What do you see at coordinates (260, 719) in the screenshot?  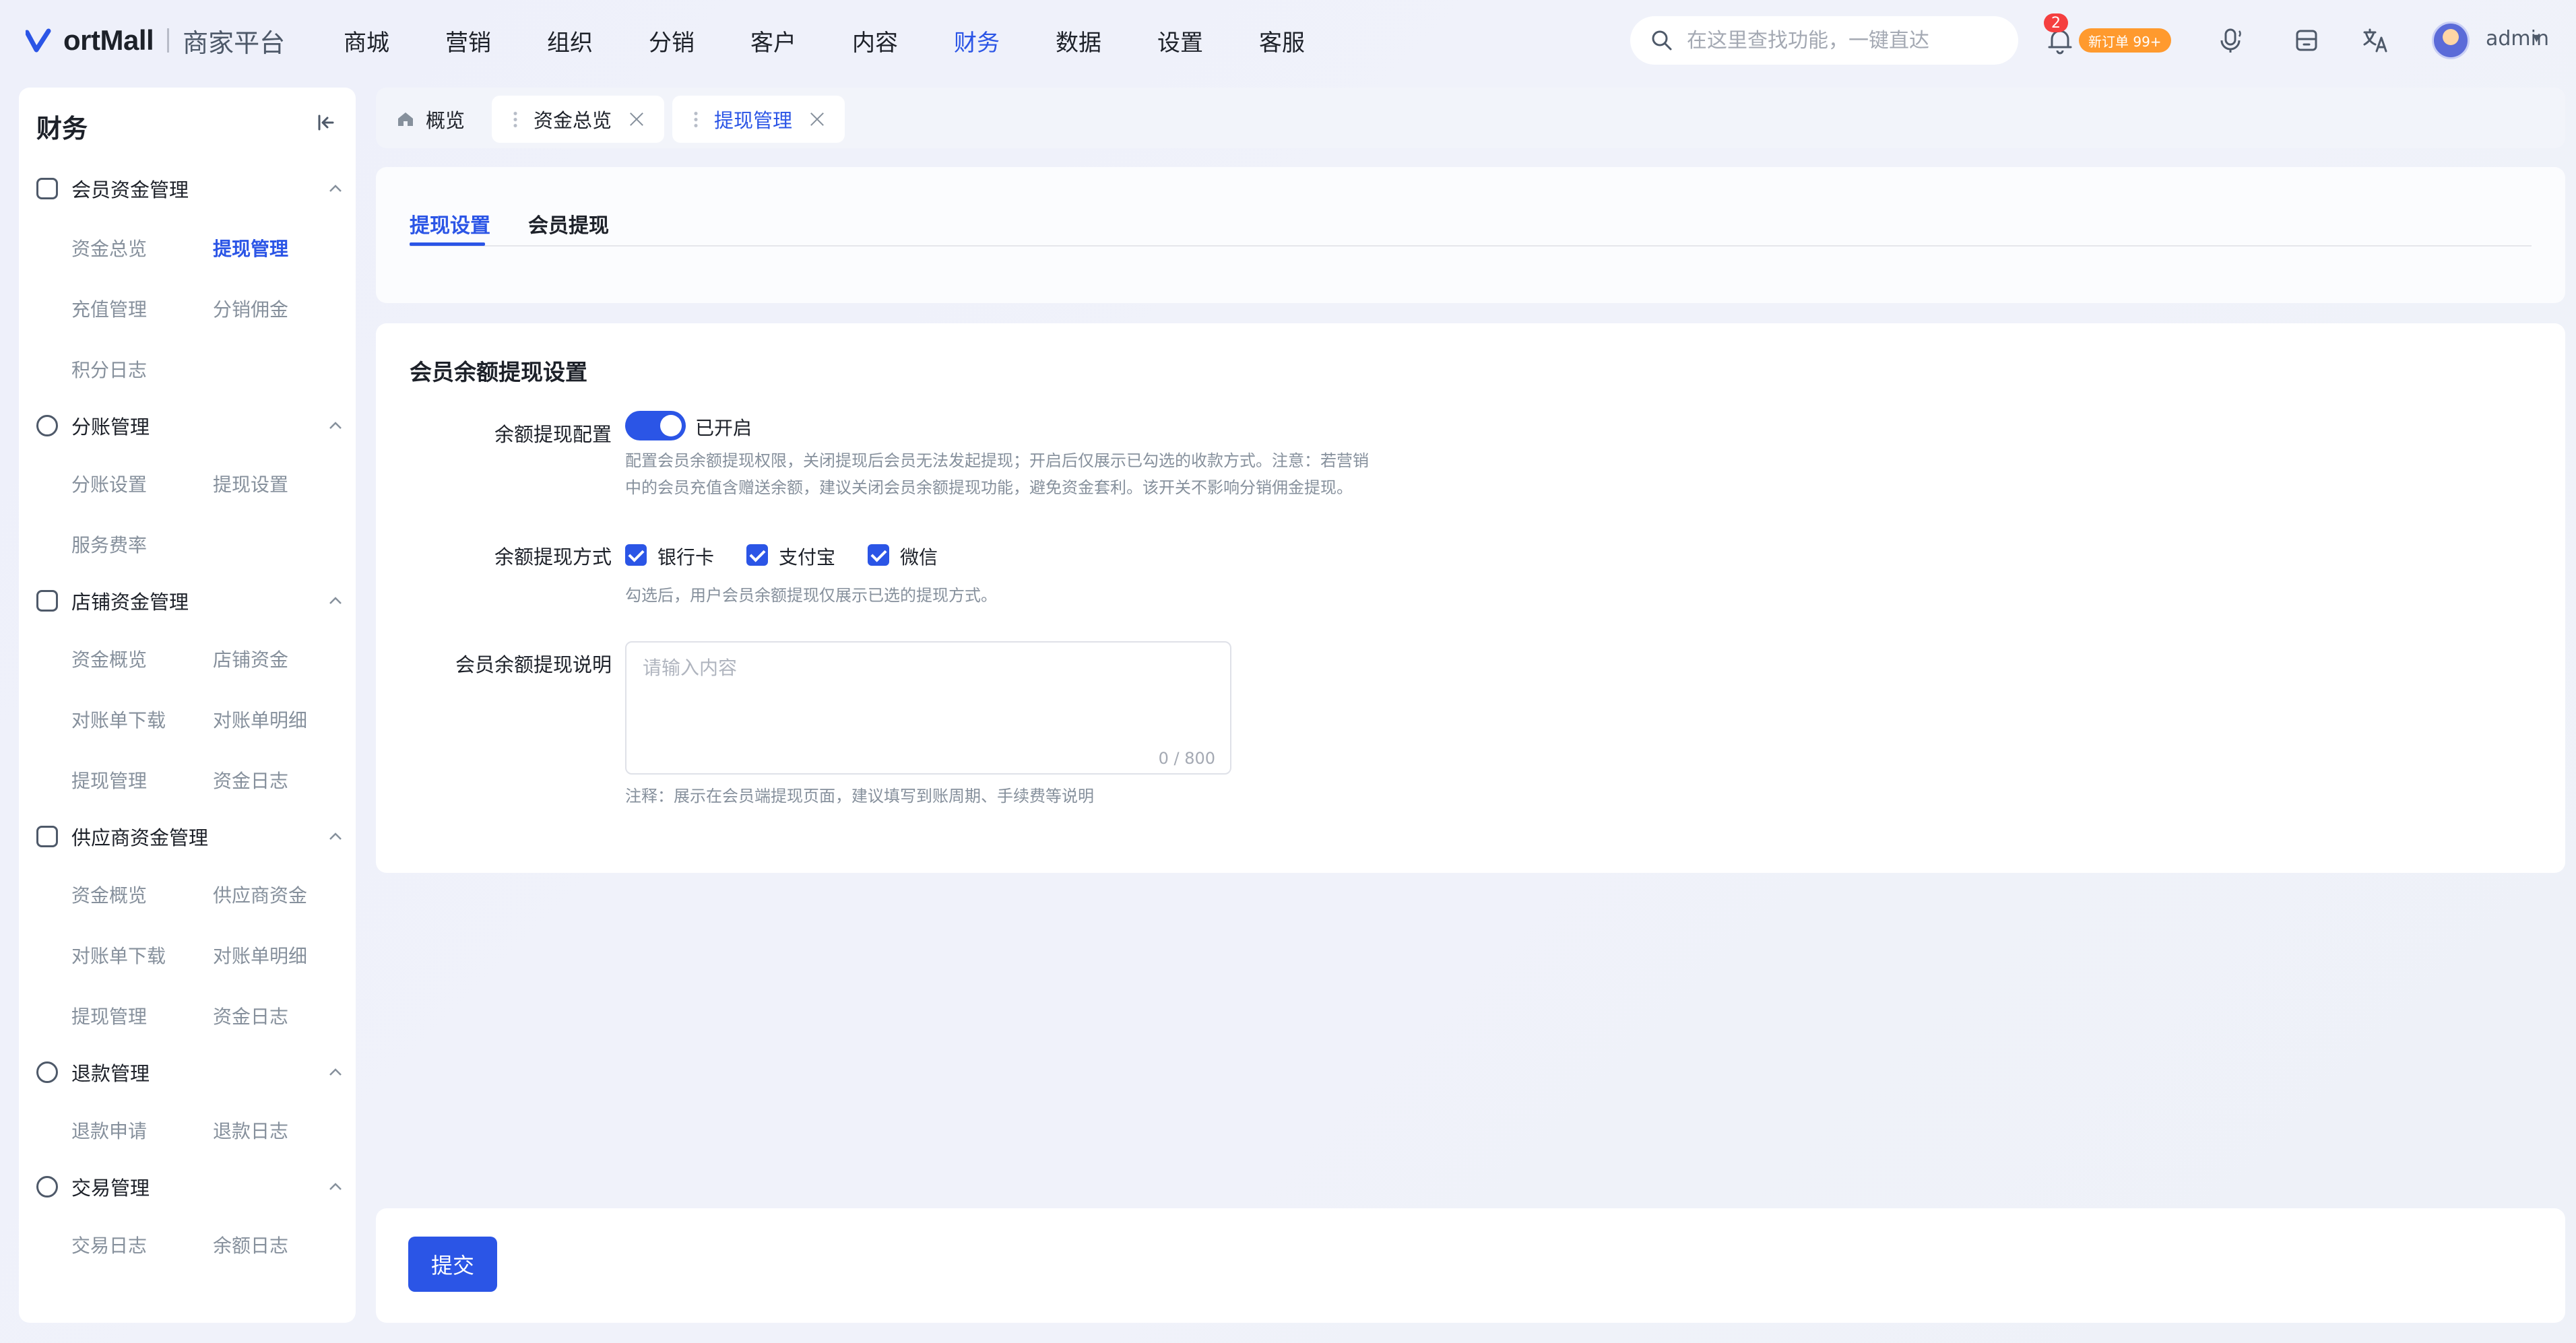 I see `sidebar-item-store-statement-detail: 对账单明细` at bounding box center [260, 719].